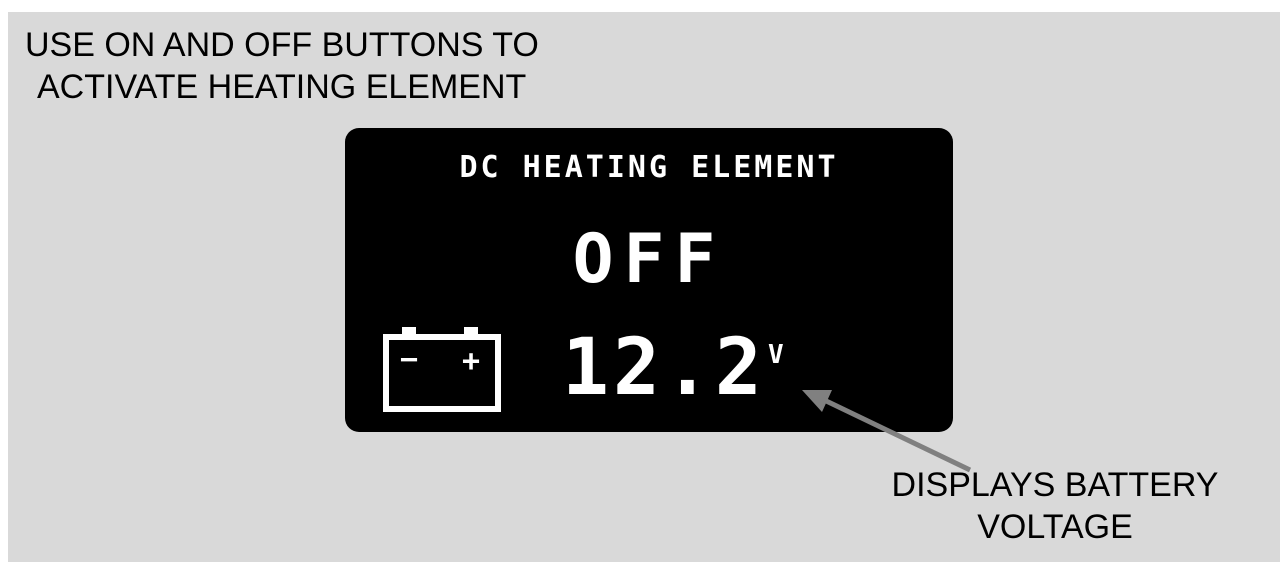 This screenshot has height=562, width=1280. Describe the element at coordinates (649, 259) in the screenshot. I see `heating-state-readout: OFF` at that location.